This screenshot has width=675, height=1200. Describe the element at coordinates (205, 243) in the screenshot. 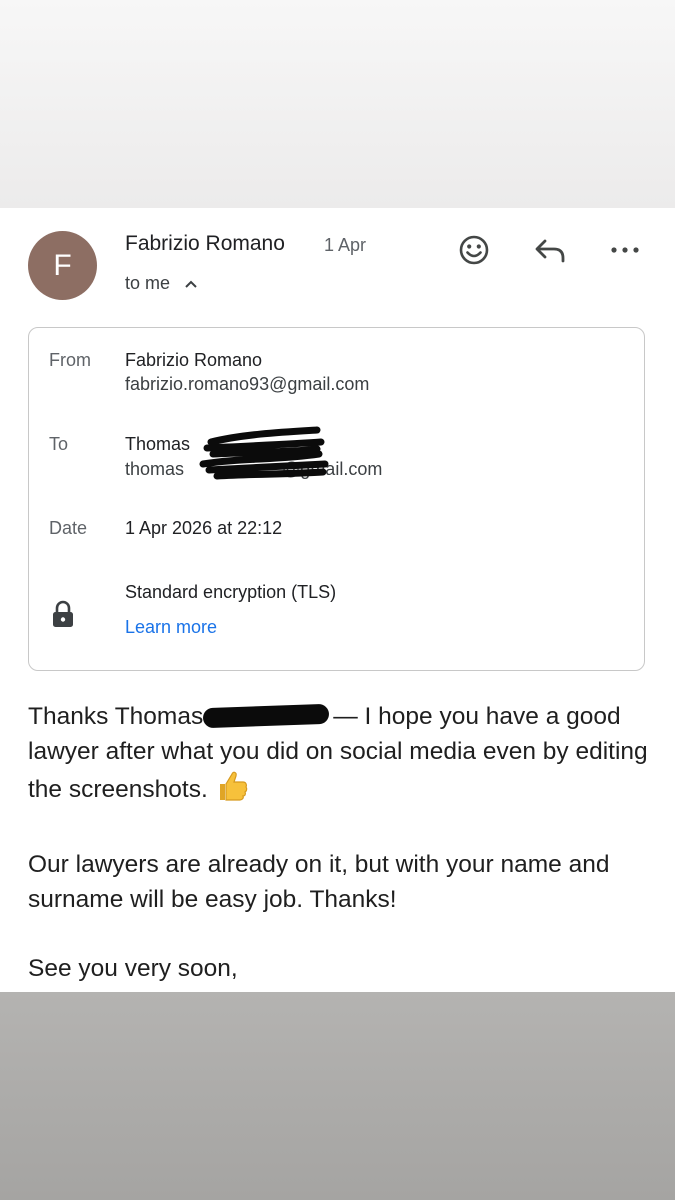

I see `sender-name: Fabrizio Romano` at that location.